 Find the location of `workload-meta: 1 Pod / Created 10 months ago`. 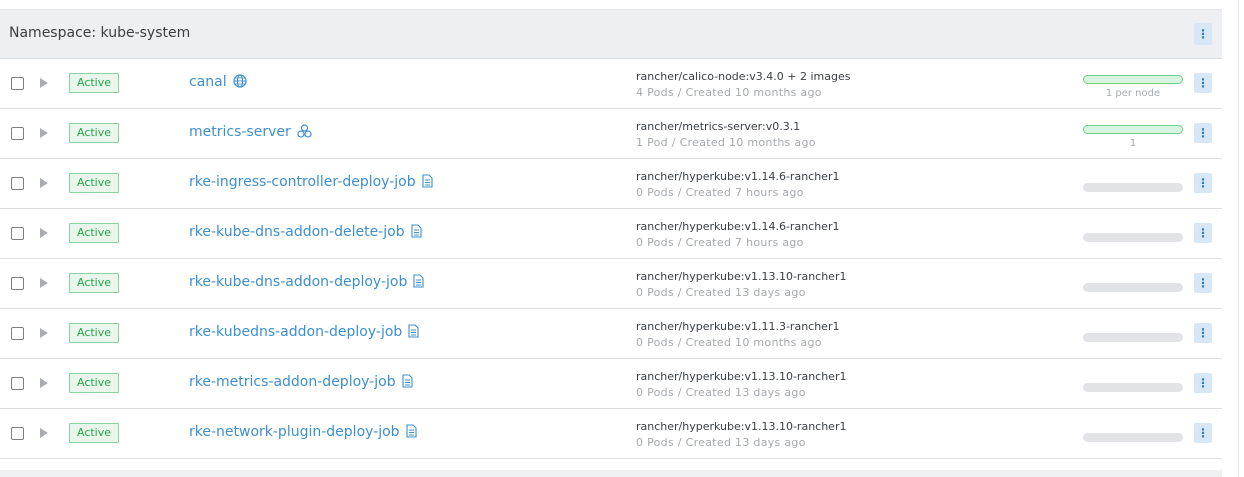

workload-meta: 1 Pod / Created 10 months ago is located at coordinates (726, 142).